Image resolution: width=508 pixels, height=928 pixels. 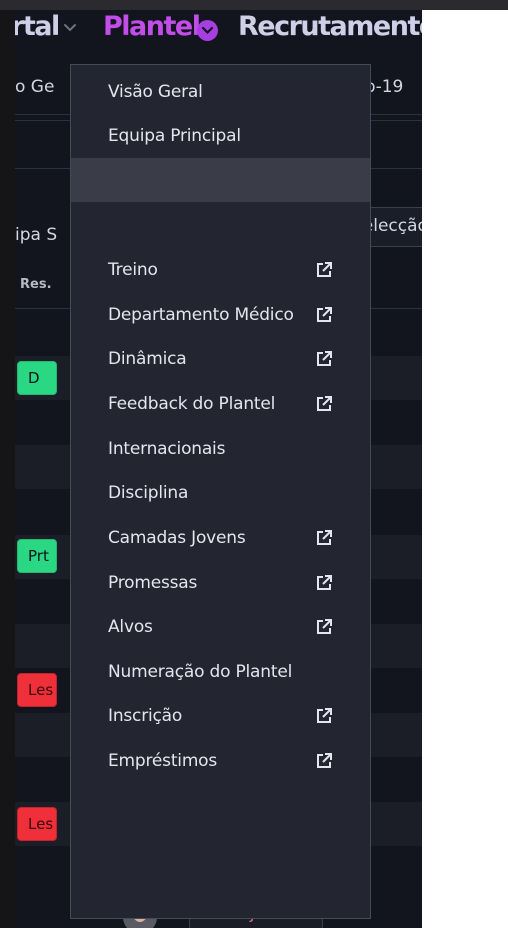 I want to click on menu-item-label: Empréstimos, so click(x=163, y=761).